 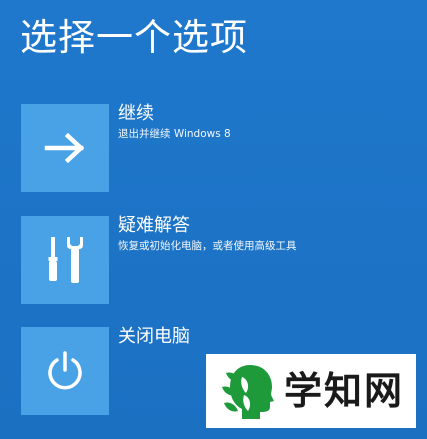 I want to click on option-troubleshoot-tile, so click(x=65, y=260).